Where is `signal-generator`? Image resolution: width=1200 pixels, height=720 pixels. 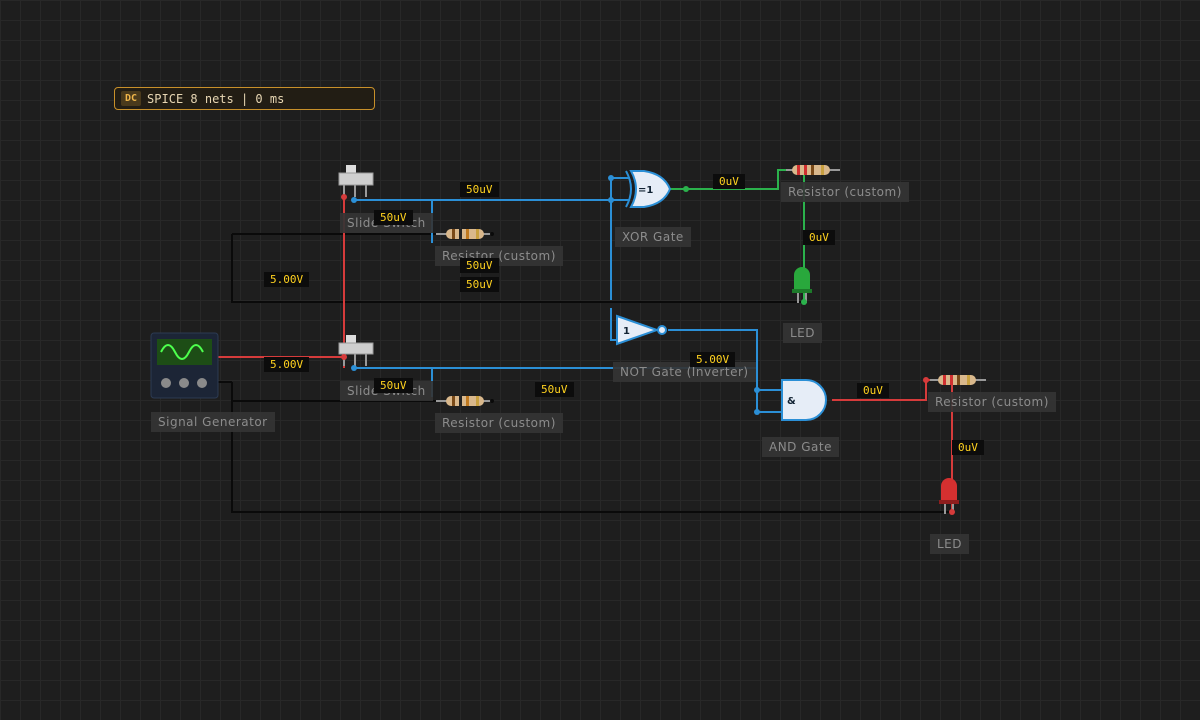
signal-generator is located at coordinates (184, 365).